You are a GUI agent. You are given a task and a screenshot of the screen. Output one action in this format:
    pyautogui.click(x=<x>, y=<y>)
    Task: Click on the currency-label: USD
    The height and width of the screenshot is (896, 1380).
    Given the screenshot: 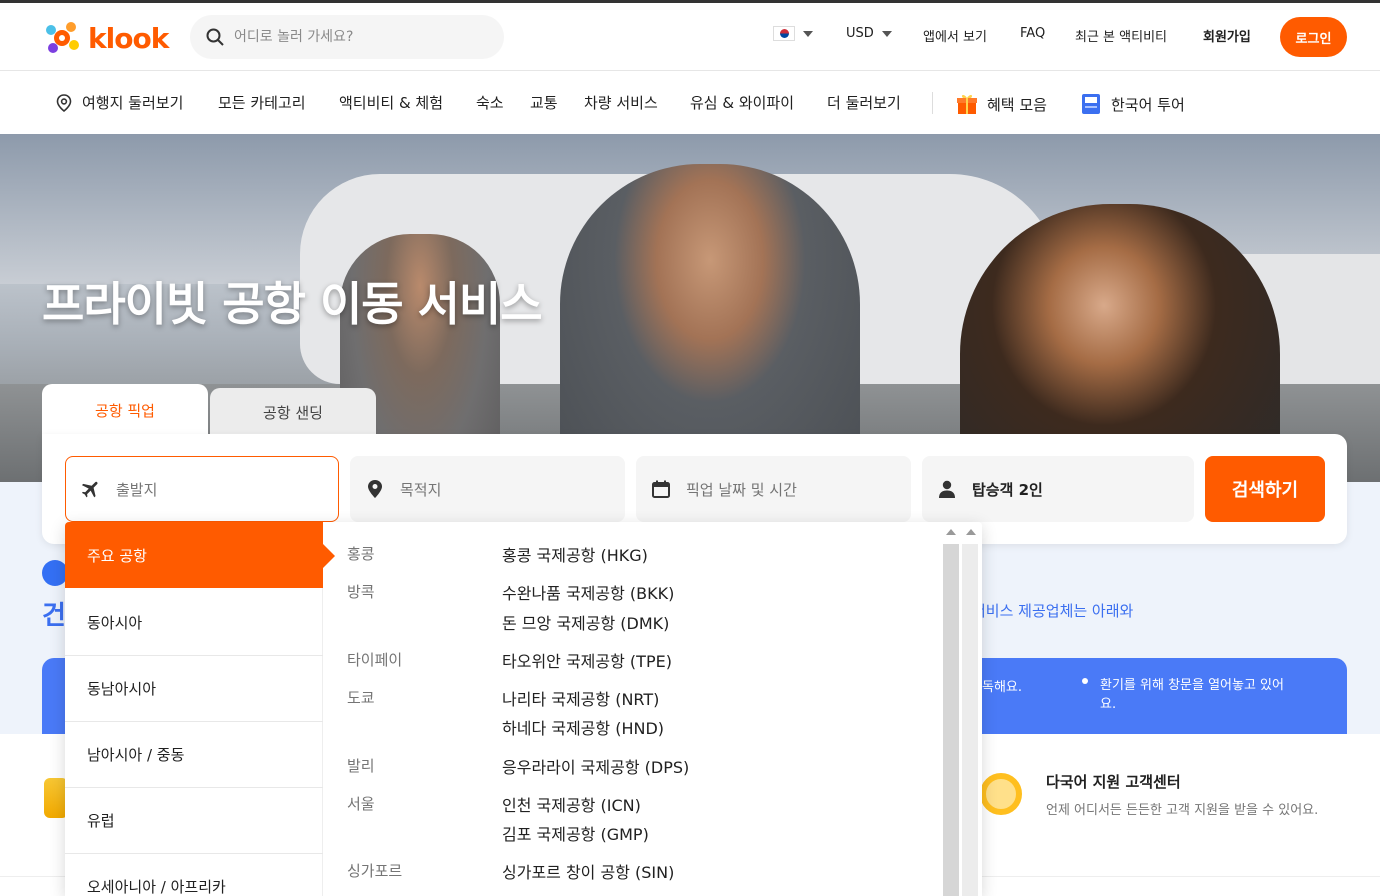 What is the action you would take?
    pyautogui.click(x=860, y=33)
    